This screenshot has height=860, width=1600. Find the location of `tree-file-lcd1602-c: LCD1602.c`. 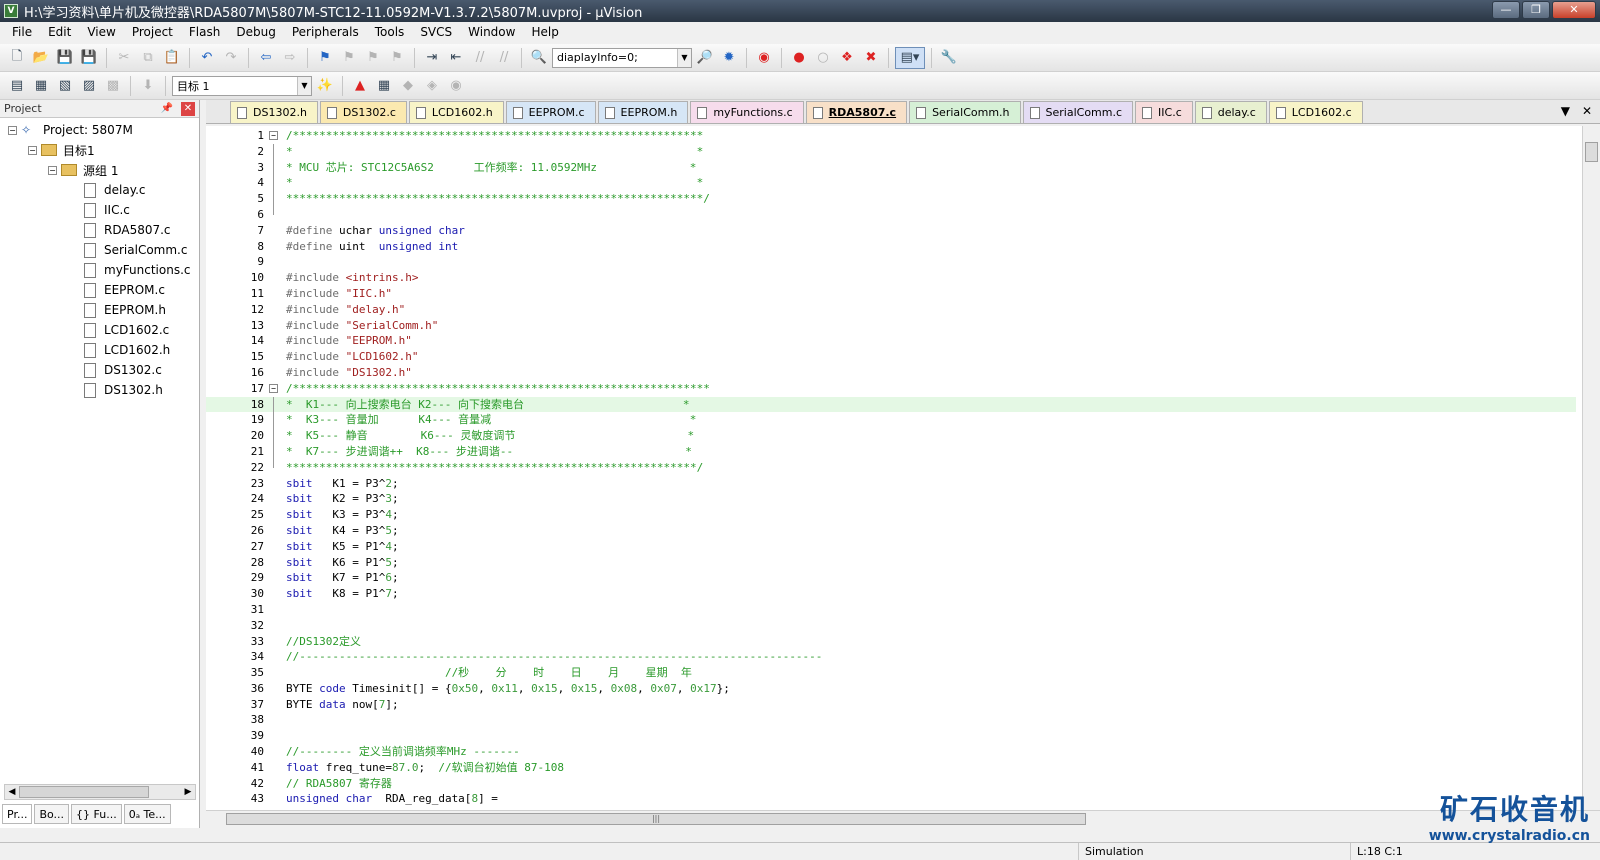

tree-file-lcd1602-c: LCD1602.c is located at coordinates (99, 330).